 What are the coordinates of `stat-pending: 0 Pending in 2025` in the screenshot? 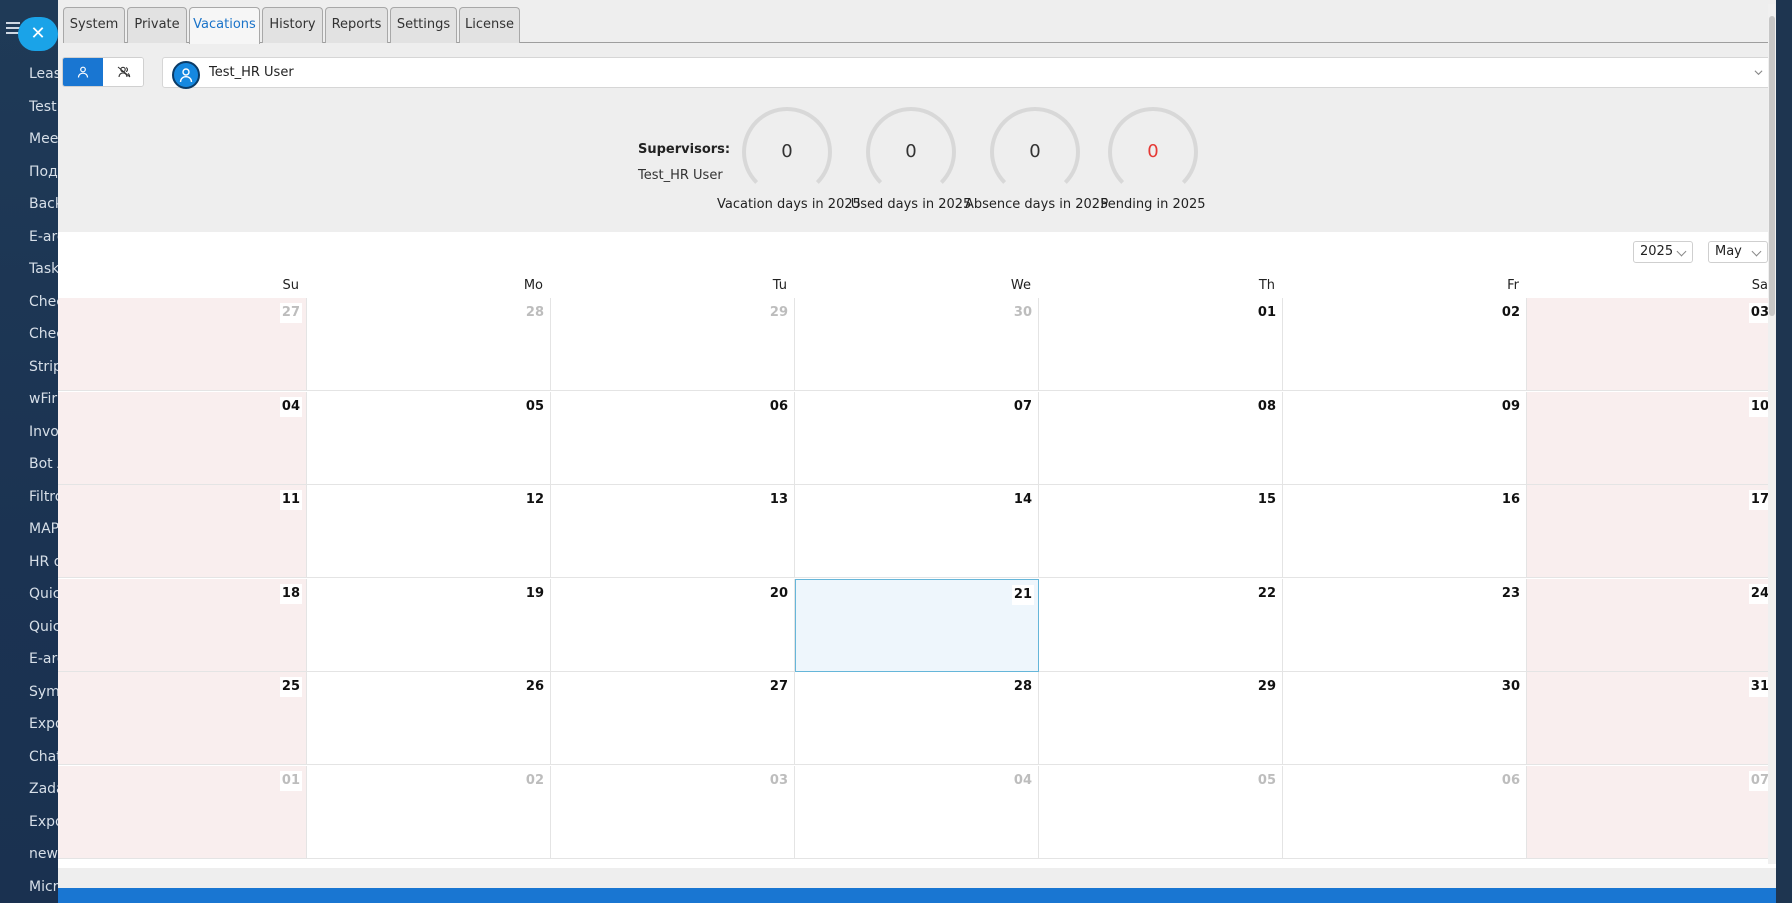 It's located at (1153, 156).